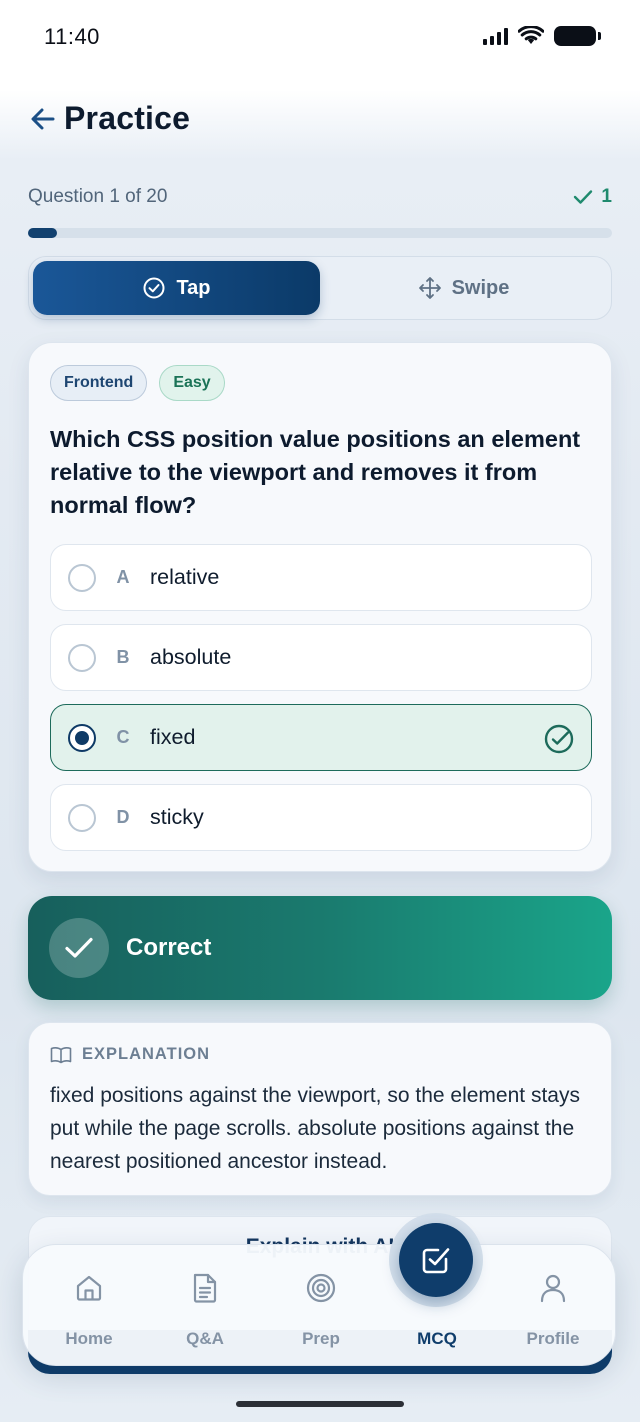 The image size is (640, 1422). What do you see at coordinates (429, 288) in the screenshot?
I see `move-arrows-icon` at bounding box center [429, 288].